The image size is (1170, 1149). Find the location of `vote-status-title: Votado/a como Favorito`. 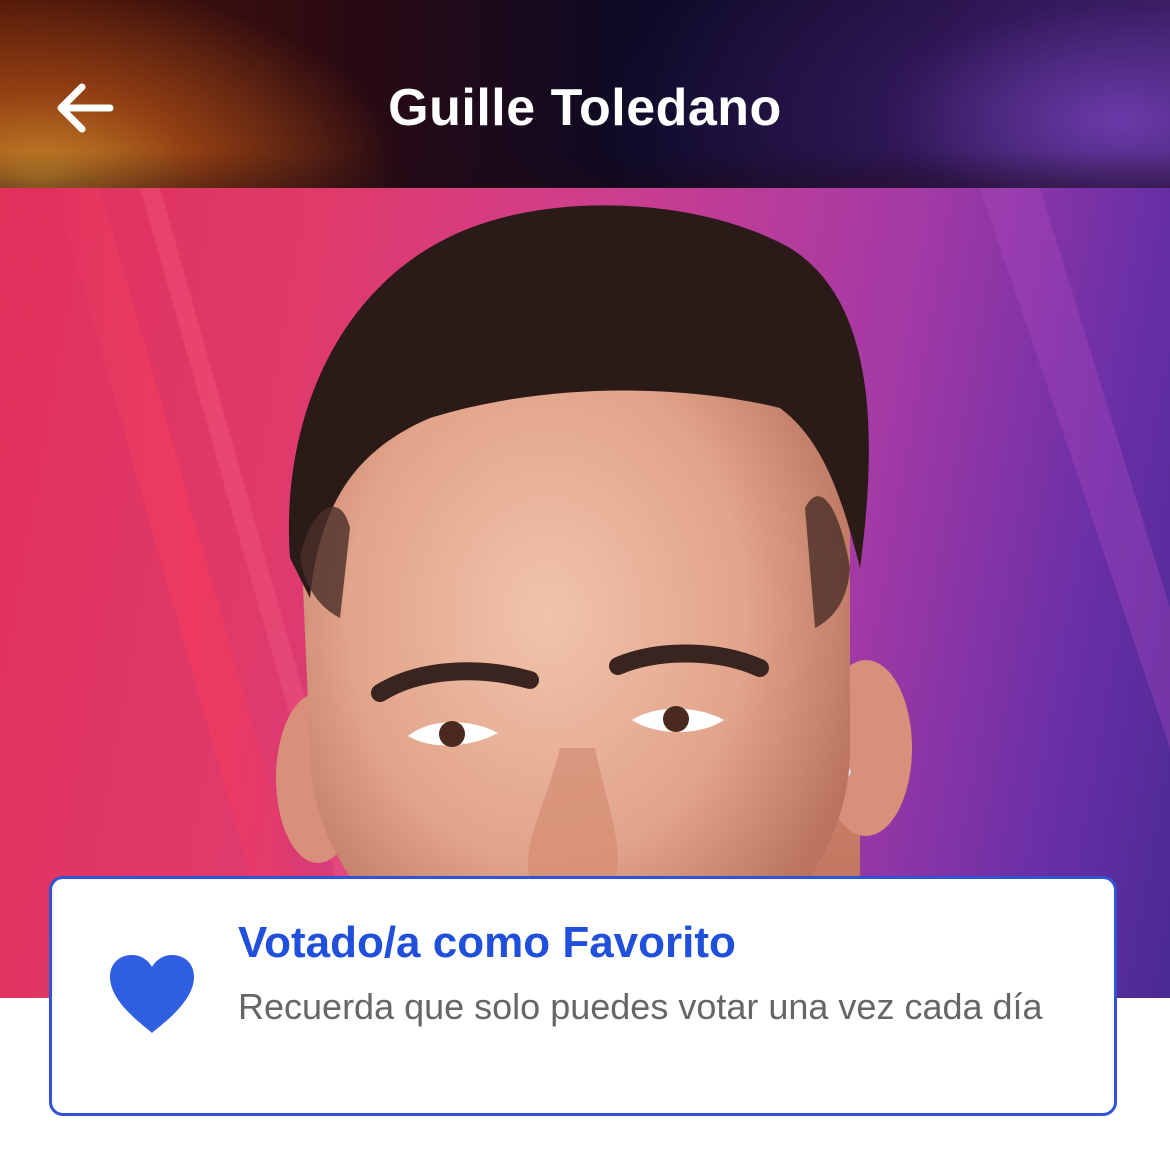

vote-status-title: Votado/a como Favorito is located at coordinates (487, 942).